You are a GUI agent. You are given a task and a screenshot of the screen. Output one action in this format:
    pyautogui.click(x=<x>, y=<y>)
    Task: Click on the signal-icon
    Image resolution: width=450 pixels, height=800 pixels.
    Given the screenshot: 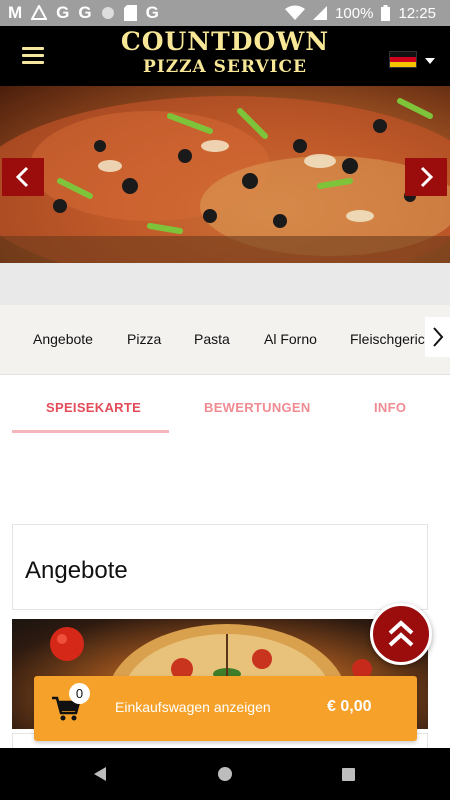 What is the action you would take?
    pyautogui.click(x=320, y=13)
    